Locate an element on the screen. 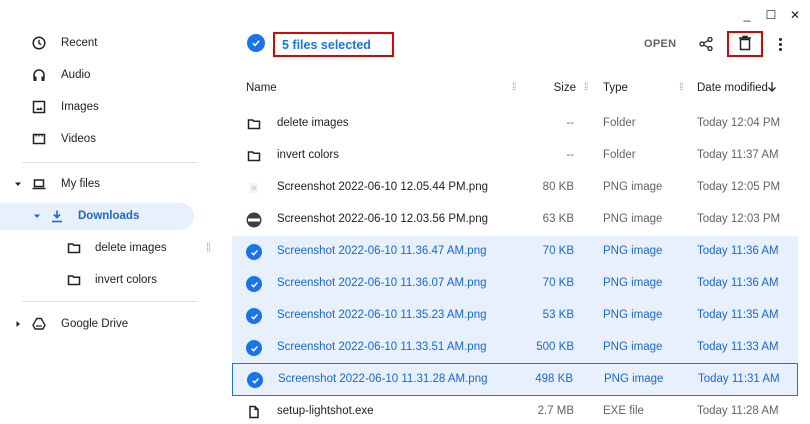  sidebar-item-invert-colors: invert colors is located at coordinates (100, 280).